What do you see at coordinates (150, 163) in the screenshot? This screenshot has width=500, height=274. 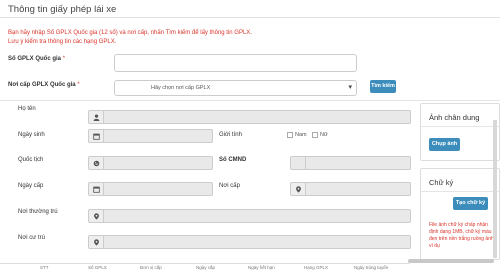 I see `nationality-field` at bounding box center [150, 163].